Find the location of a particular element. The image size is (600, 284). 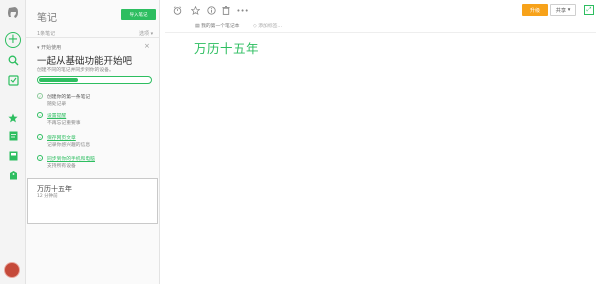

getting-started-subtitle: 创建不同的笔记并同步到你的设备。 is located at coordinates (75, 70).